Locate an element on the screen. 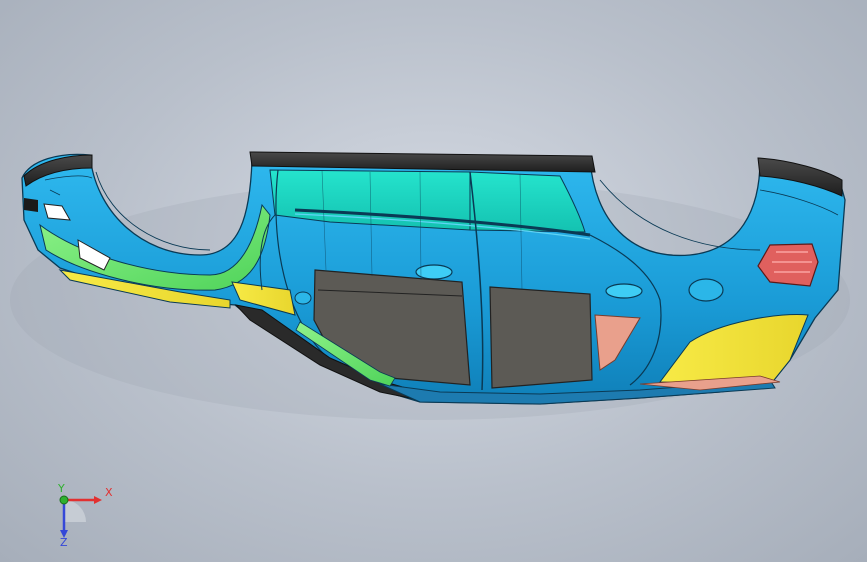  axis-triad-icon: X Y Z is located at coordinates (85, 515).